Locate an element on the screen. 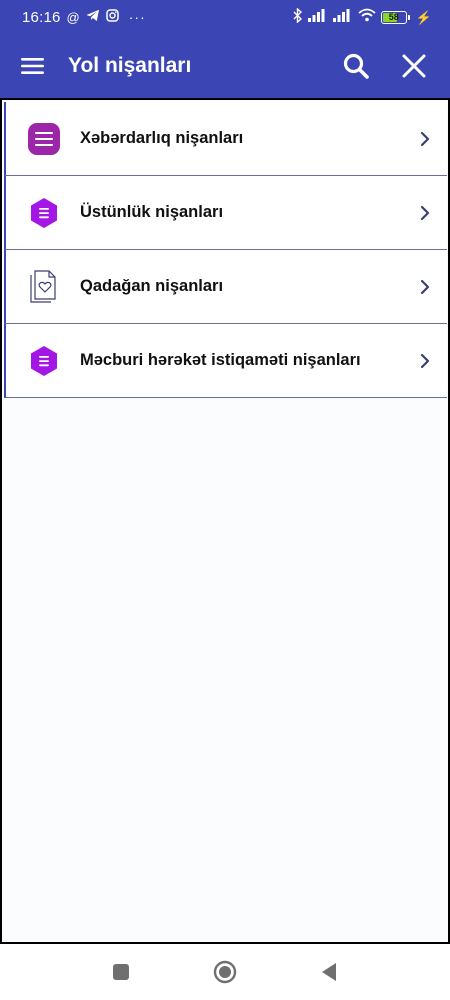 The image size is (450, 1000). heart-document-icon is located at coordinates (44, 287).